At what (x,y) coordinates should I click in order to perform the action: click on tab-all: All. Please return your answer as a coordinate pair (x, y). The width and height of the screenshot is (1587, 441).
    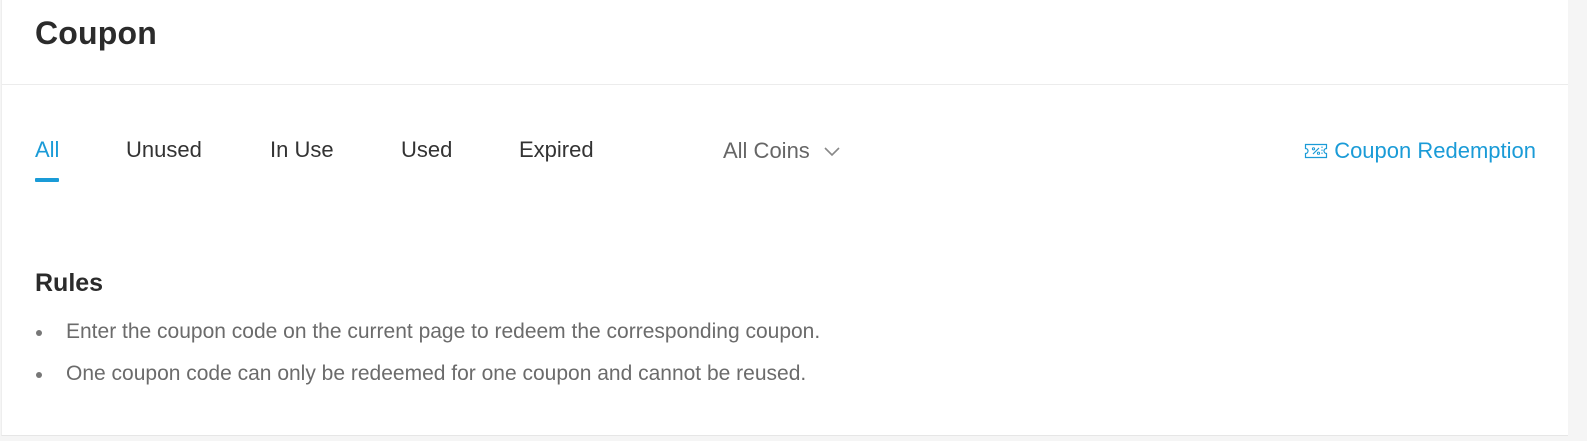
    Looking at the image, I should click on (47, 159).